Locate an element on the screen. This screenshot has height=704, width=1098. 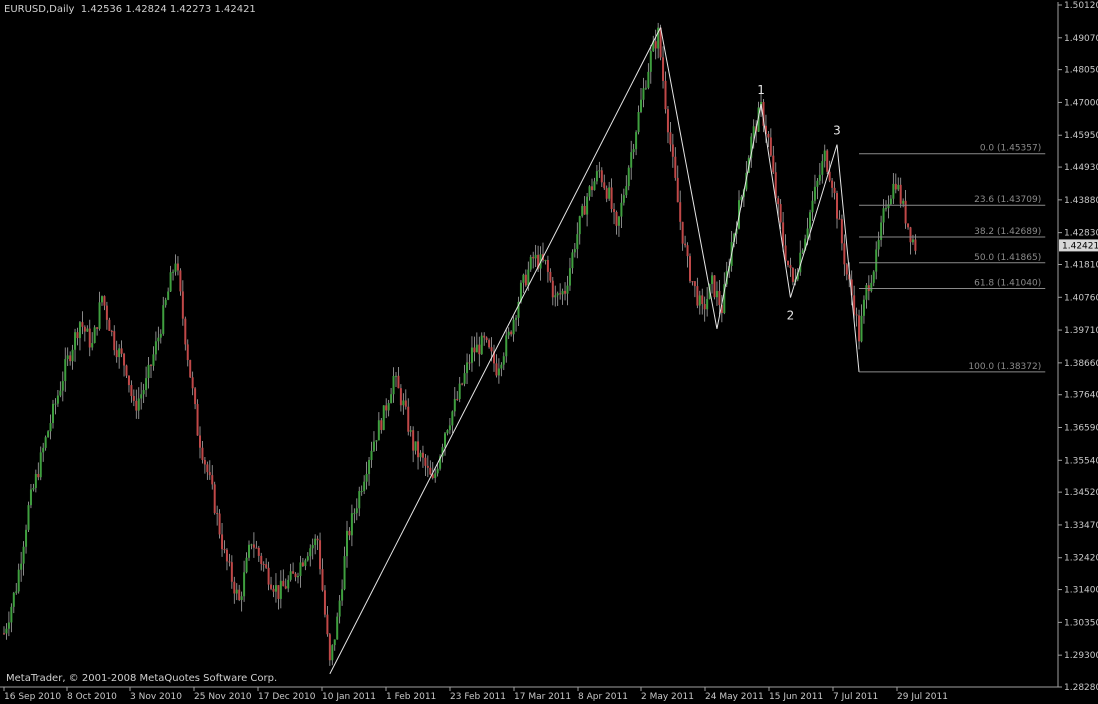
price-tick-label: 1.44930 is located at coordinates (1081, 168).